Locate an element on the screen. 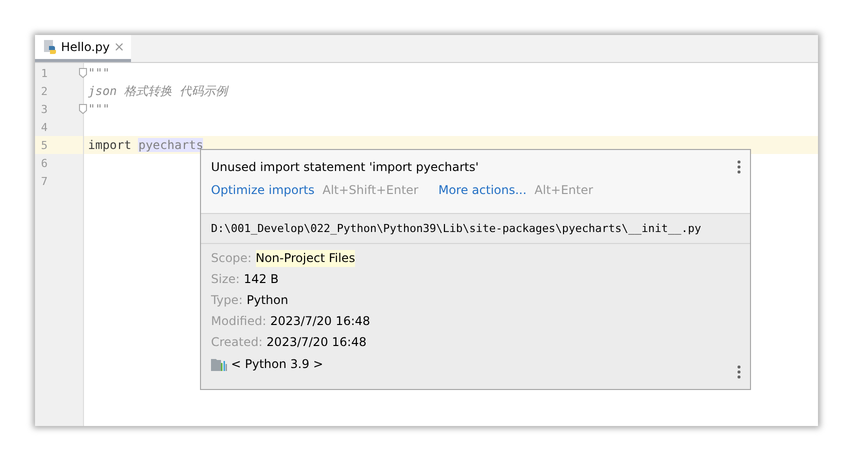 The width and height of the screenshot is (853, 461). line-number: 1 is located at coordinates (44, 73).